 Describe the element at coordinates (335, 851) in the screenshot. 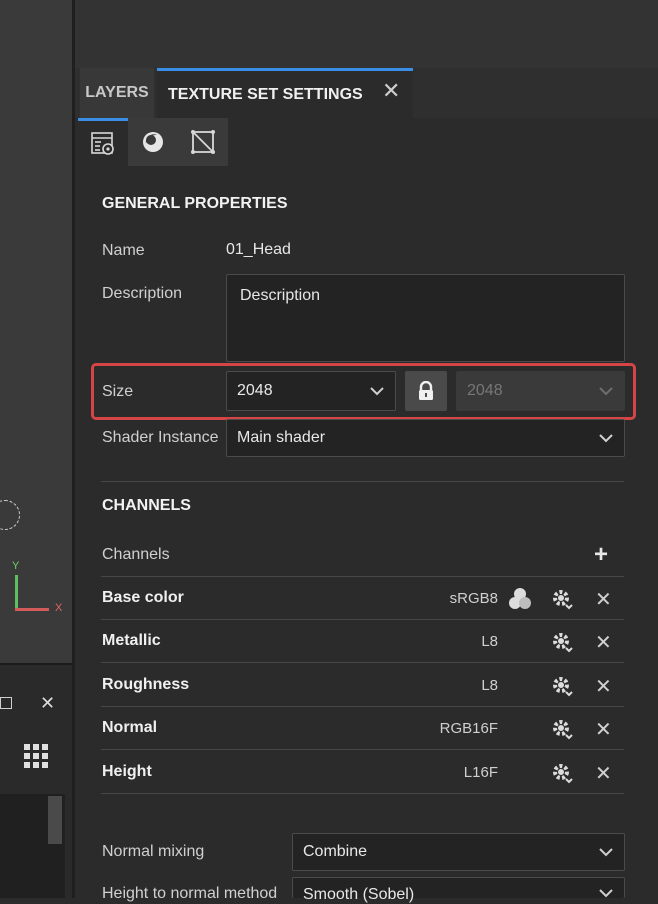

I see `normal-mixing-value: Combine` at that location.